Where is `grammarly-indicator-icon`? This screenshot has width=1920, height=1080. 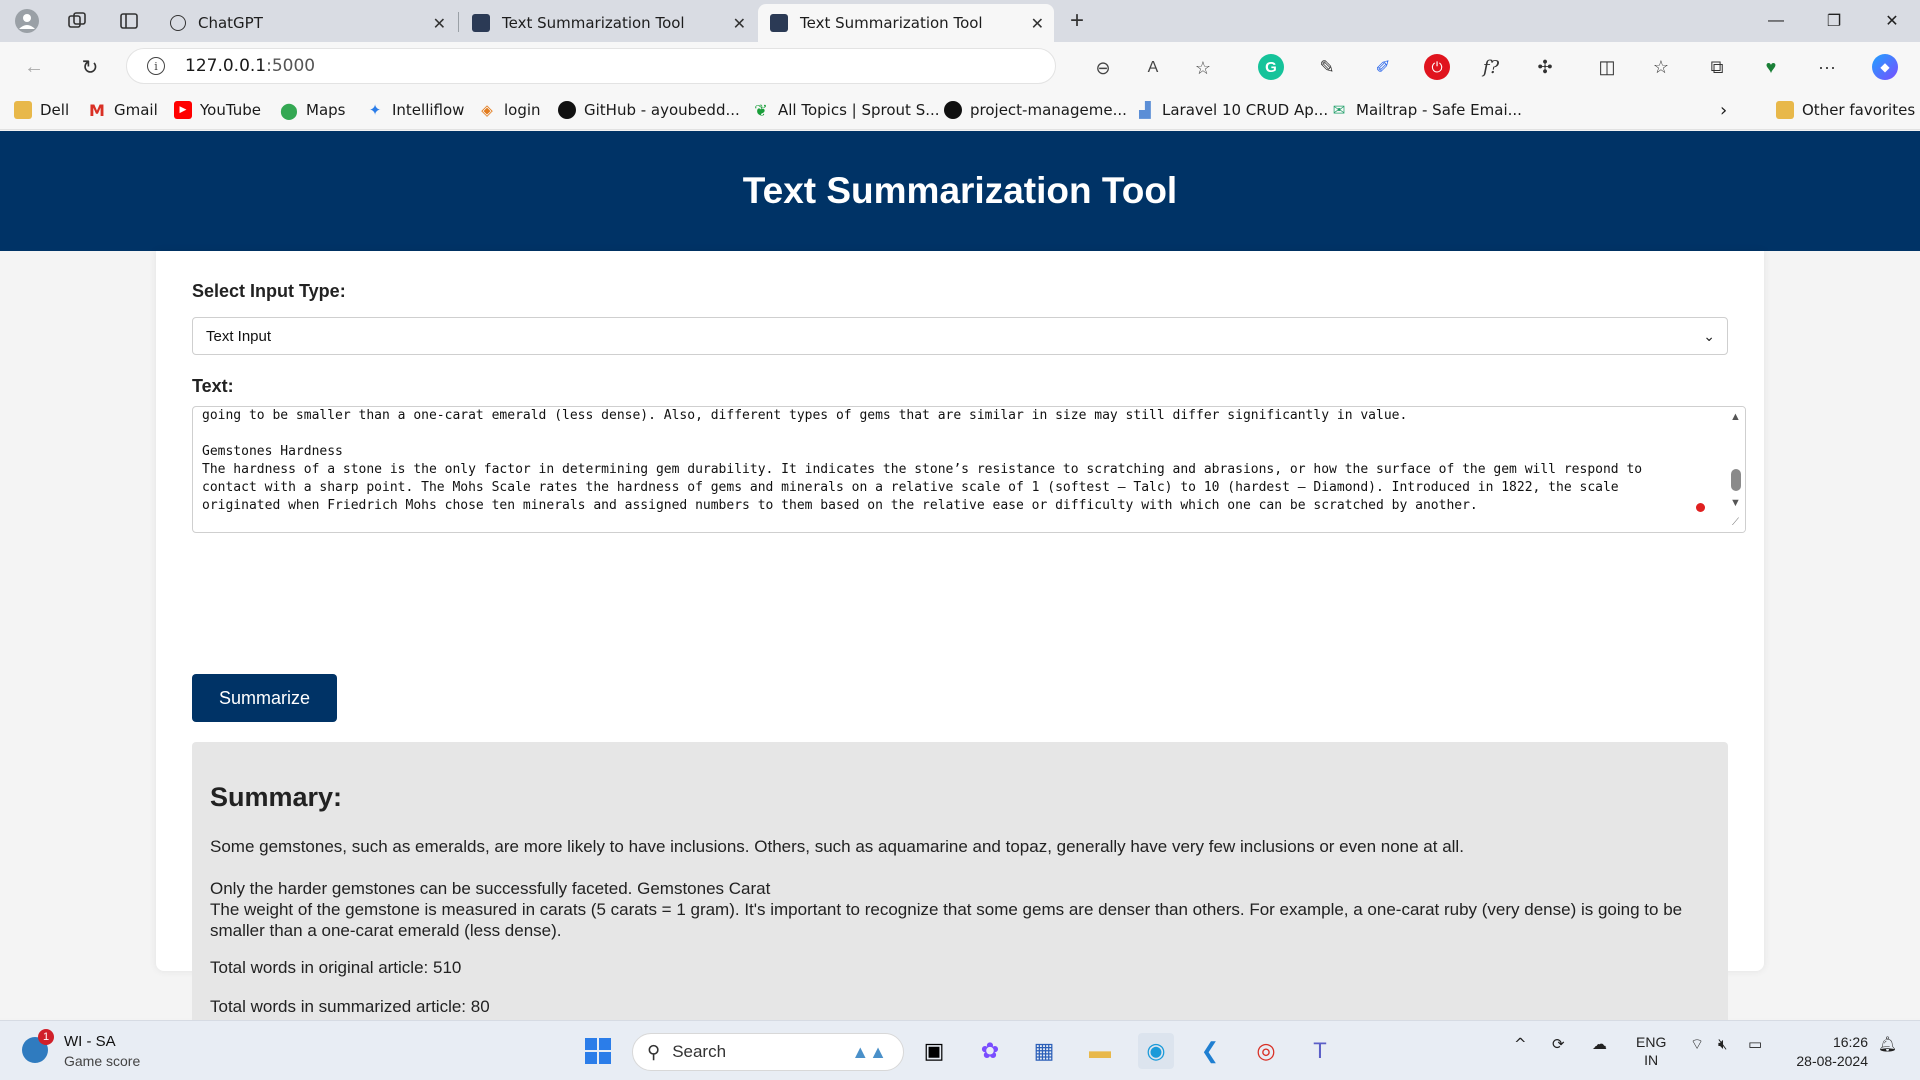 grammarly-indicator-icon is located at coordinates (1700, 507).